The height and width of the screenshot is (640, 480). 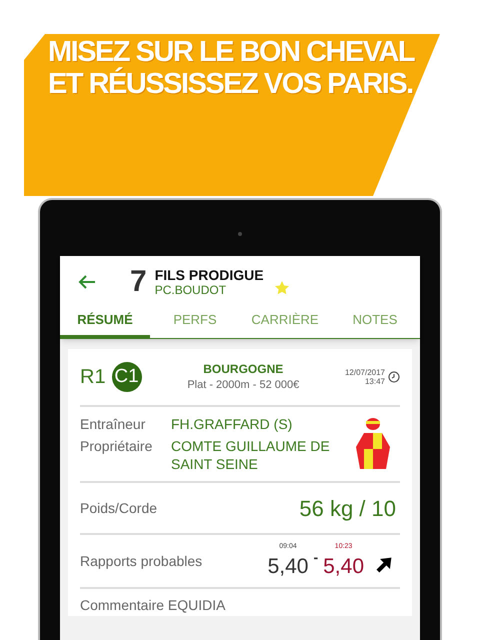 What do you see at coordinates (93, 377) in the screenshot?
I see `meeting-number: R1` at bounding box center [93, 377].